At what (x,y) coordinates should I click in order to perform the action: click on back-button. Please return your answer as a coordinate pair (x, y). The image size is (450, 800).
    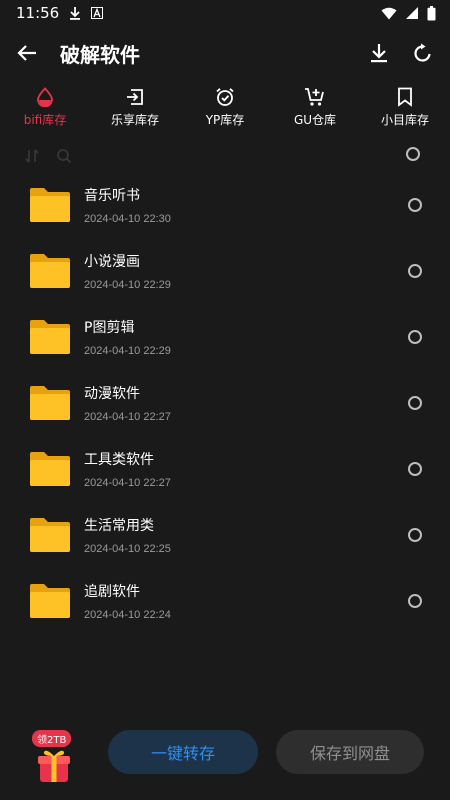
    Looking at the image, I should click on (27, 53).